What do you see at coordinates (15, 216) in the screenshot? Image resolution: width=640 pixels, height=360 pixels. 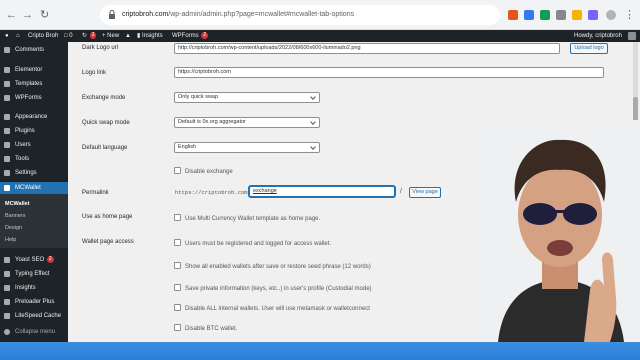 I see `submenu-item-banners: Banners` at bounding box center [15, 216].